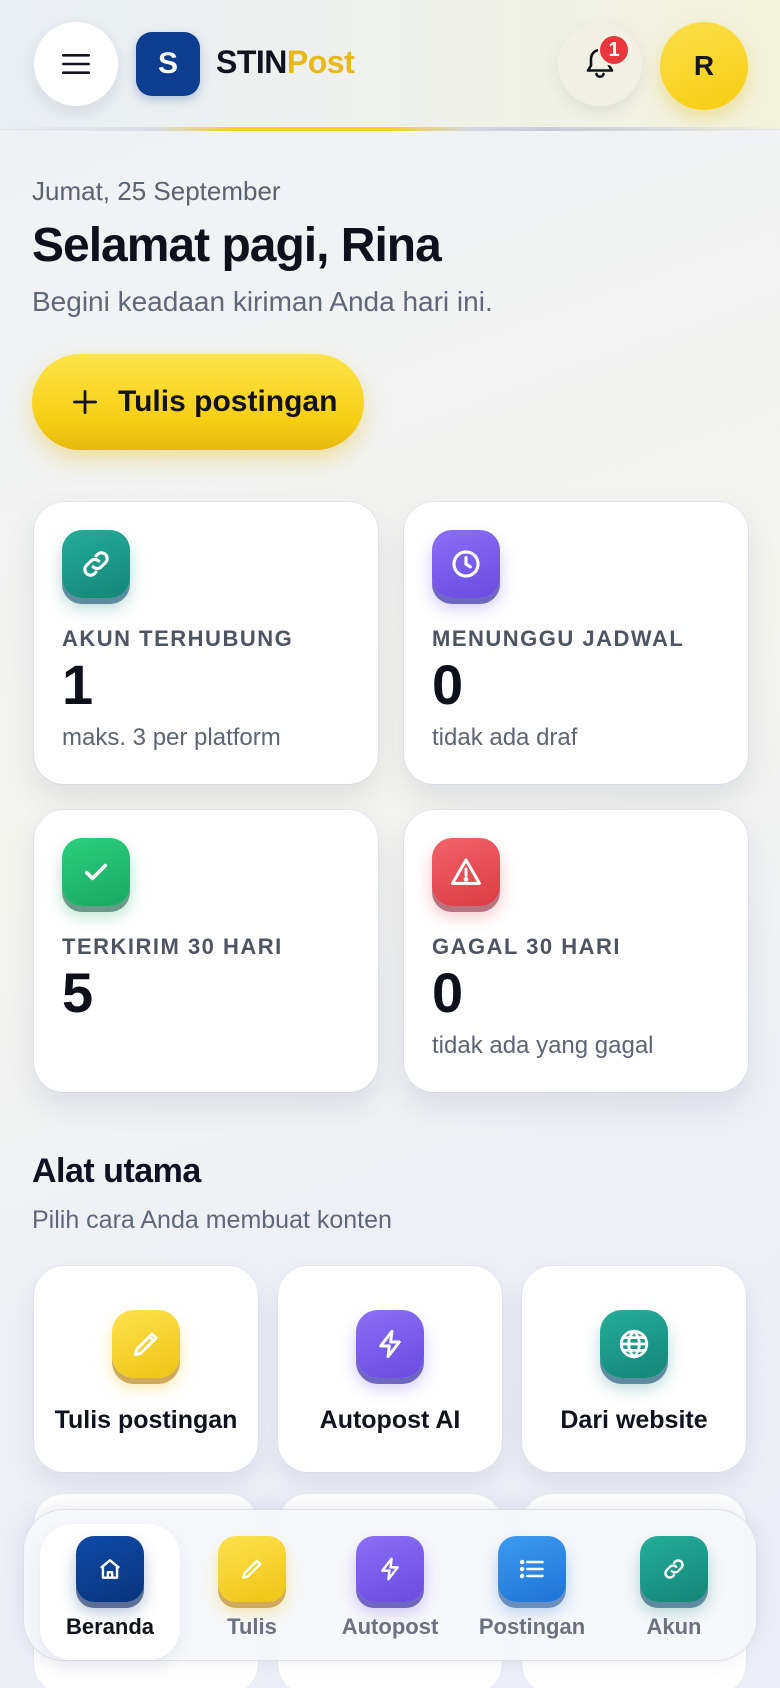 This screenshot has height=1688, width=780. What do you see at coordinates (674, 1626) in the screenshot?
I see `nav-label: Akun` at bounding box center [674, 1626].